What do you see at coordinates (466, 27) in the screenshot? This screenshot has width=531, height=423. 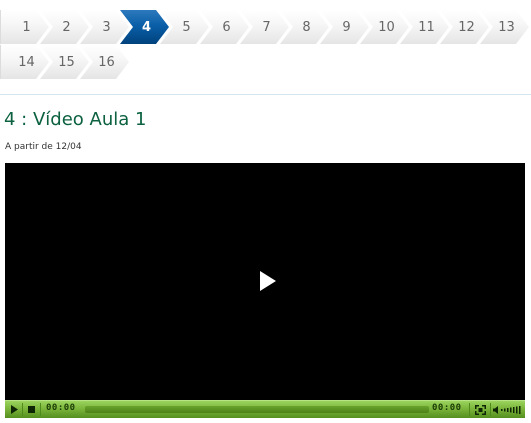 I see `step-label: 12` at bounding box center [466, 27].